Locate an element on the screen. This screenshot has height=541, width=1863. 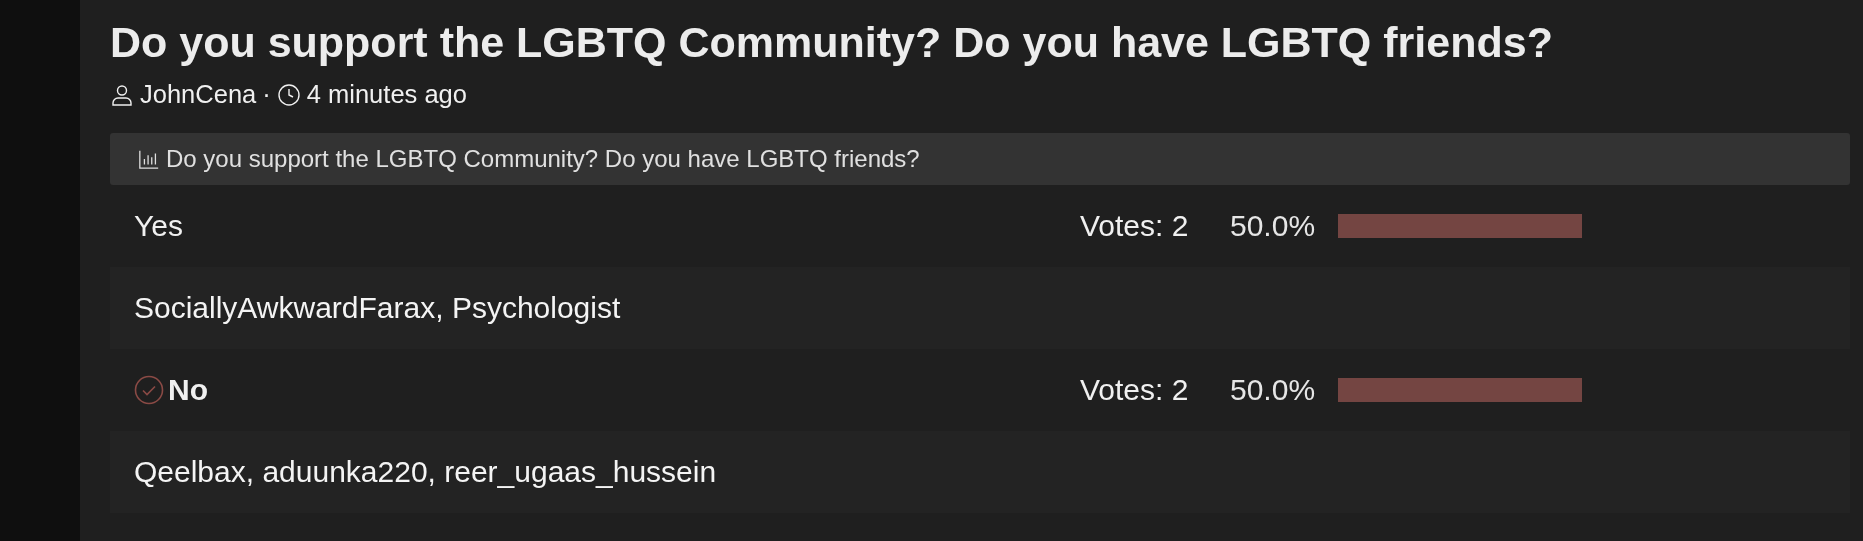
voter-list: SociallyAwkwardFarax, Psychologist is located at coordinates (377, 308).